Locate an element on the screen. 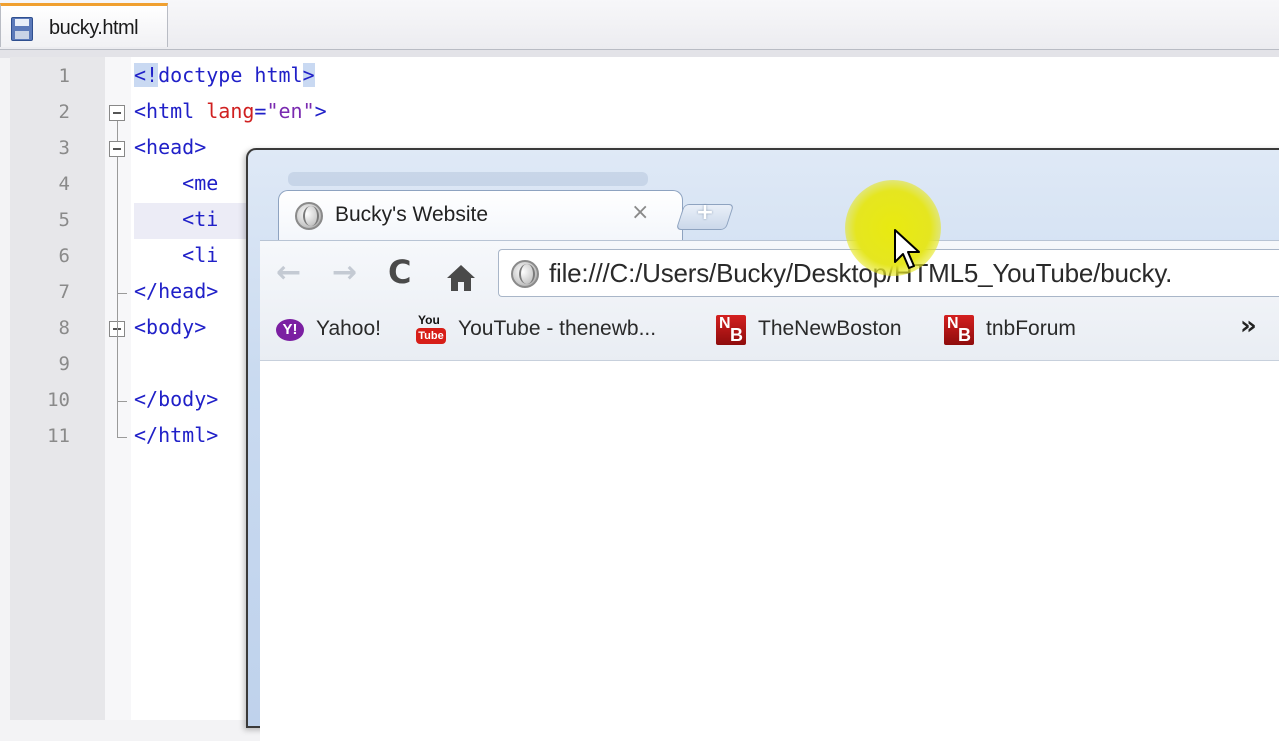 Image resolution: width=1279 pixels, height=741 pixels. close-tab-icon: × is located at coordinates (640, 212).